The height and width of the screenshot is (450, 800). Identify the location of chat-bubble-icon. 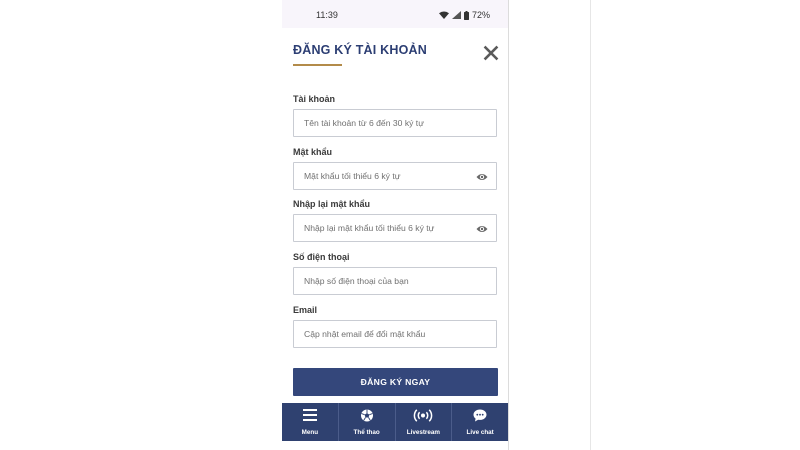
(480, 415).